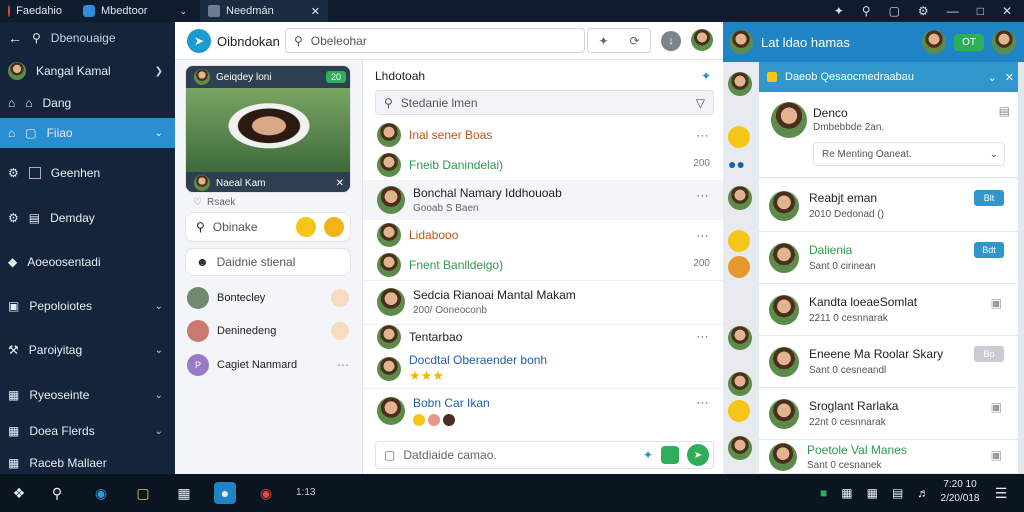 Image resolution: width=1024 pixels, height=512 pixels. I want to click on contact-row: Reabjt eman 2010 Dedonad () Blt, so click(891, 206).